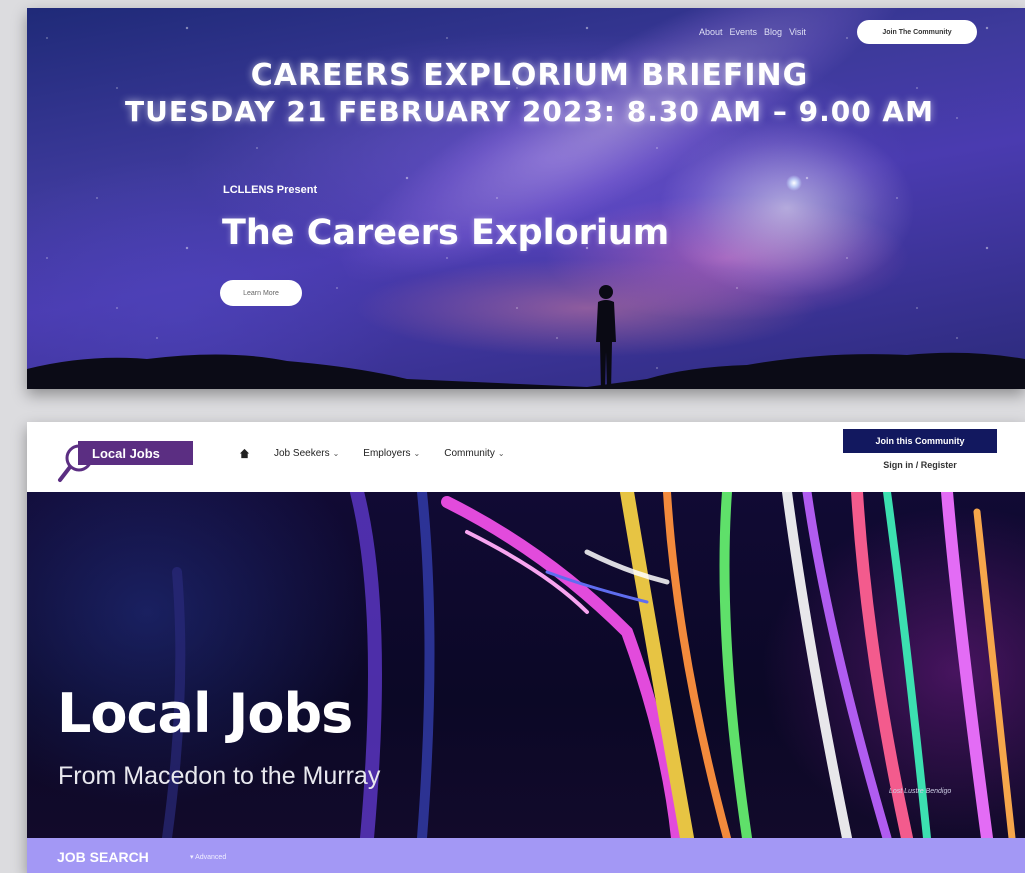 The image size is (1025, 873). I want to click on learn-more-button: Learn More, so click(261, 293).